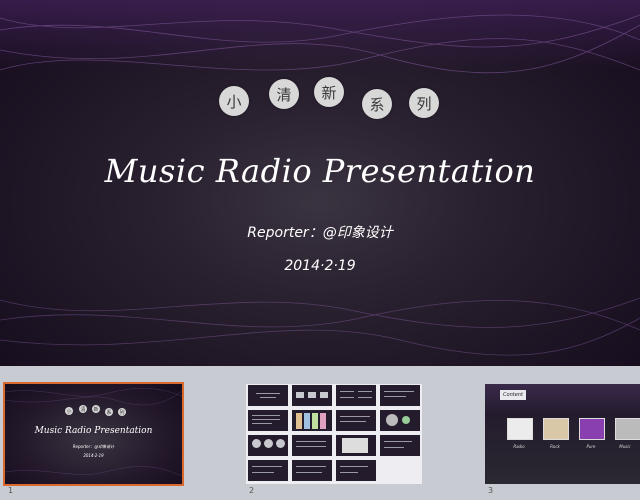 The width and height of the screenshot is (640, 500). What do you see at coordinates (69, 411) in the screenshot?
I see `thumbnail-char-bubble: 小` at bounding box center [69, 411].